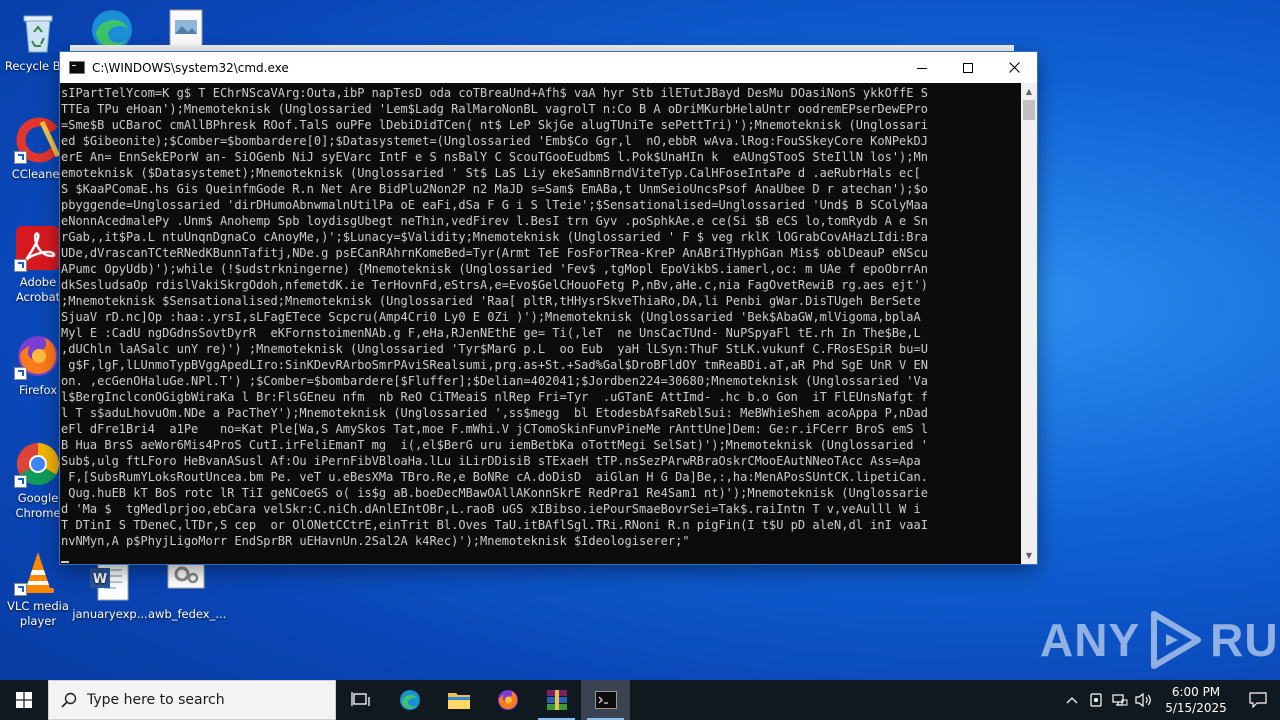 This screenshot has height=720, width=1280. I want to click on vertical-scrollbar: ▲ ▼, so click(1029, 323).